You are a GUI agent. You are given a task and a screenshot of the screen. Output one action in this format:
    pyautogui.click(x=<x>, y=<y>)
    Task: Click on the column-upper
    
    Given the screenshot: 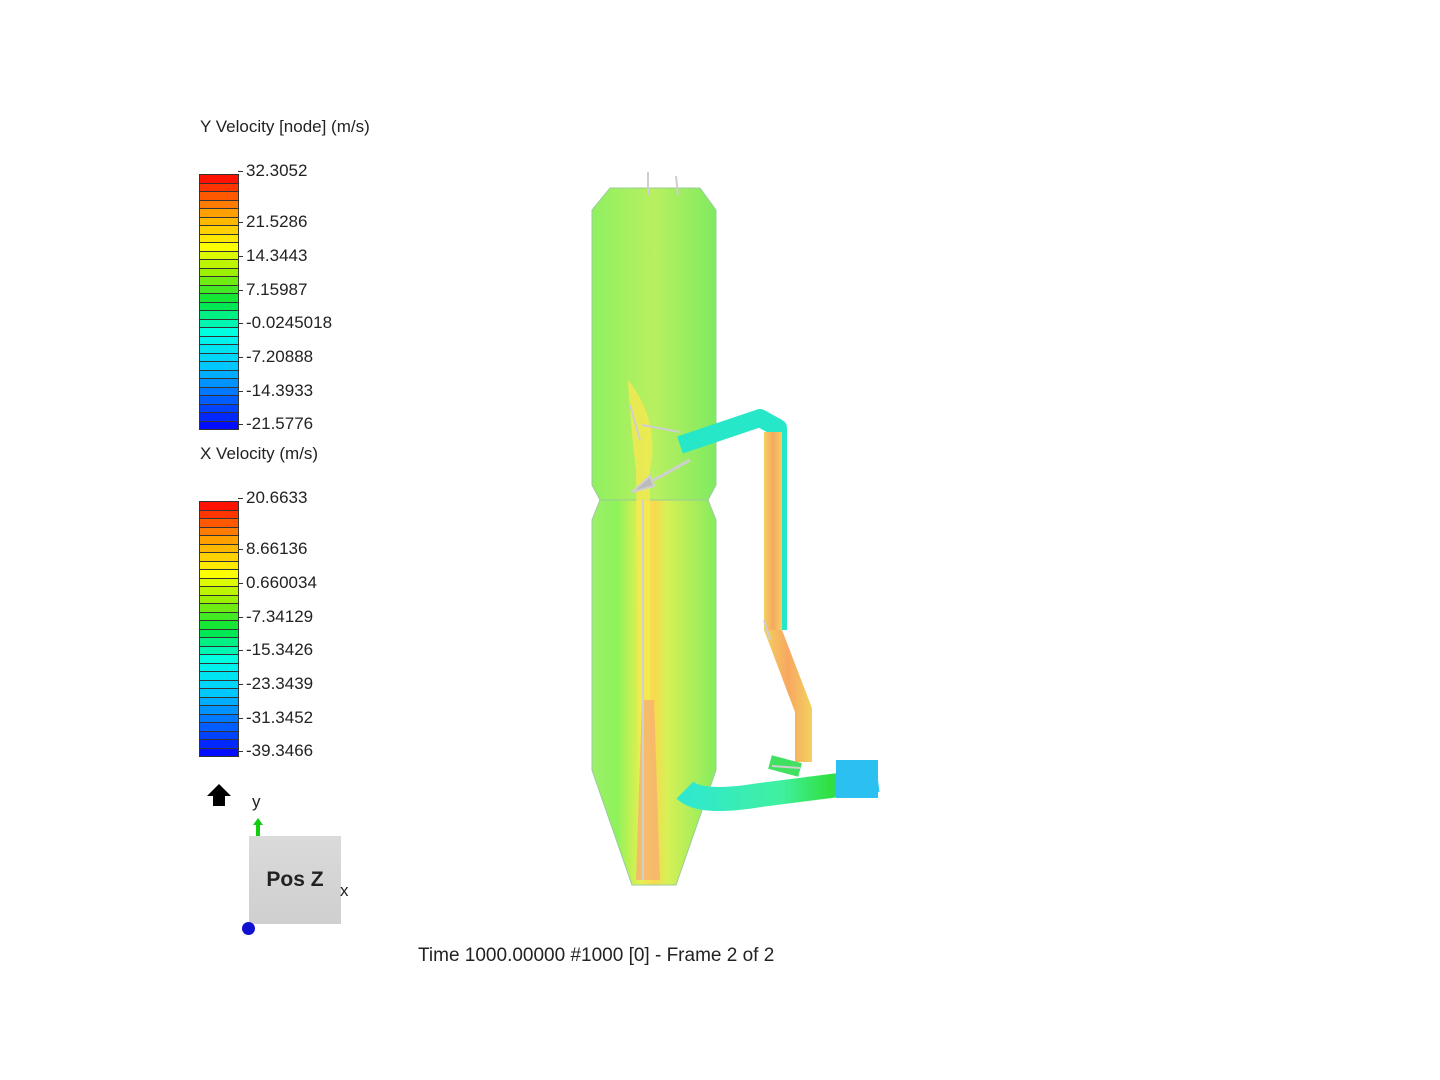 What is the action you would take?
    pyautogui.click(x=654, y=344)
    